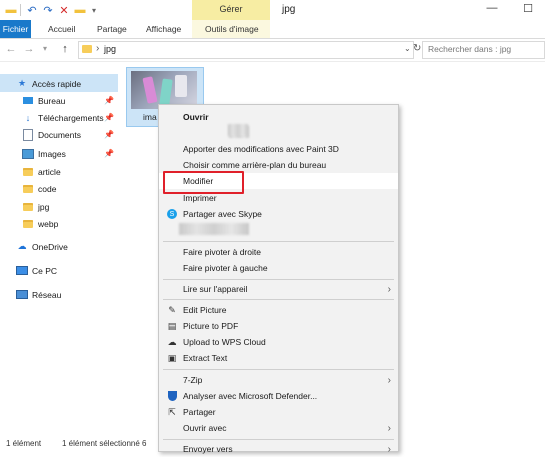  What do you see at coordinates (75, 294) in the screenshot?
I see `sidebar-item-reseau: Réseau` at bounding box center [75, 294].